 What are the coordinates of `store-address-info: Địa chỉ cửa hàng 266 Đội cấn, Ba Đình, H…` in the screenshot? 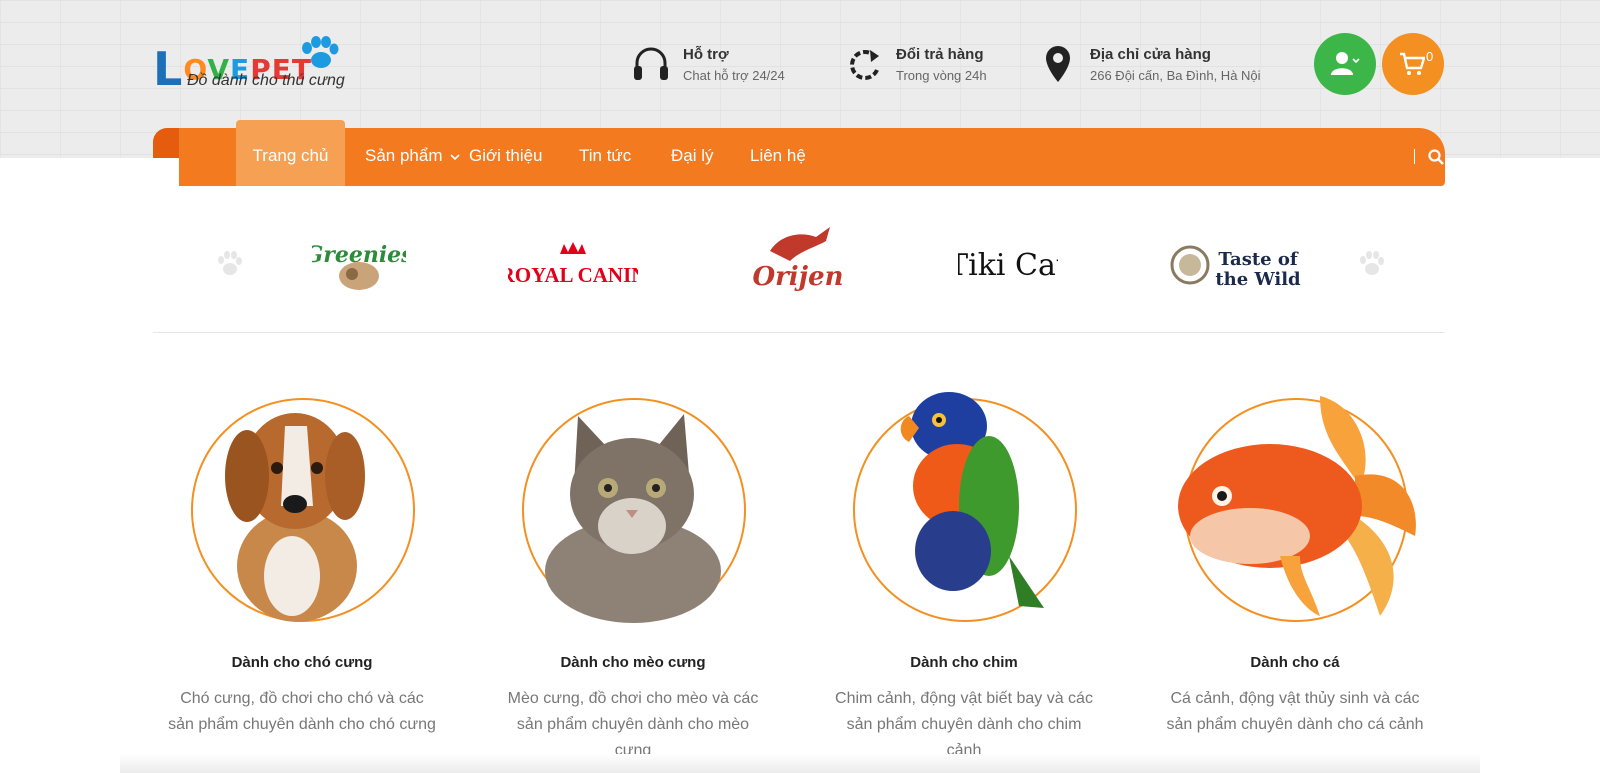 It's located at (1158, 64).